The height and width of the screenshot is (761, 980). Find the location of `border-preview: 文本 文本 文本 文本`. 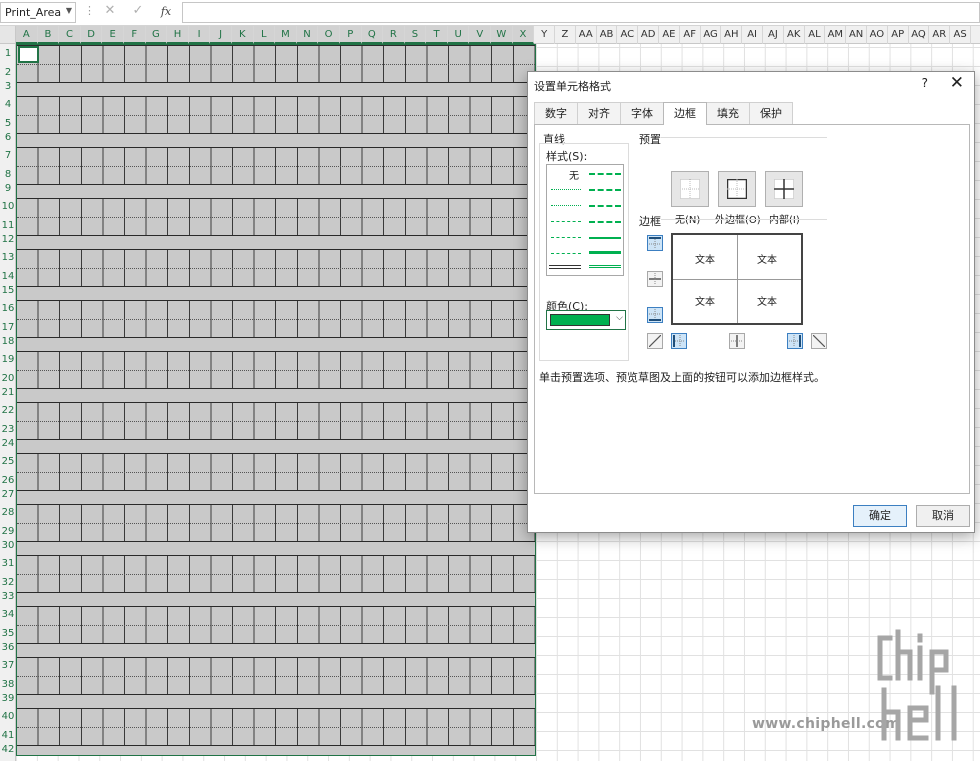

border-preview: 文本 文本 文本 文本 is located at coordinates (737, 279).